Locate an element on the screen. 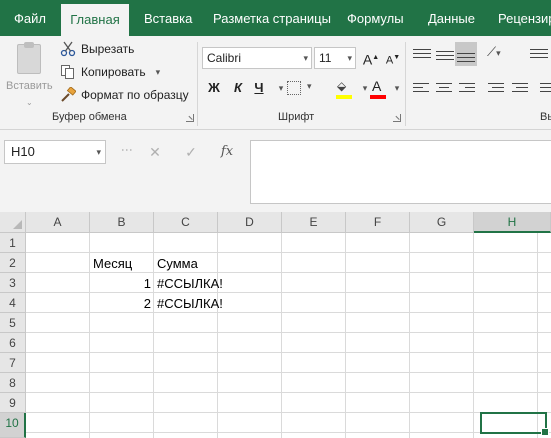 Image resolution: width=551 pixels, height=438 pixels. insert-function-button: fx is located at coordinates (227, 152).